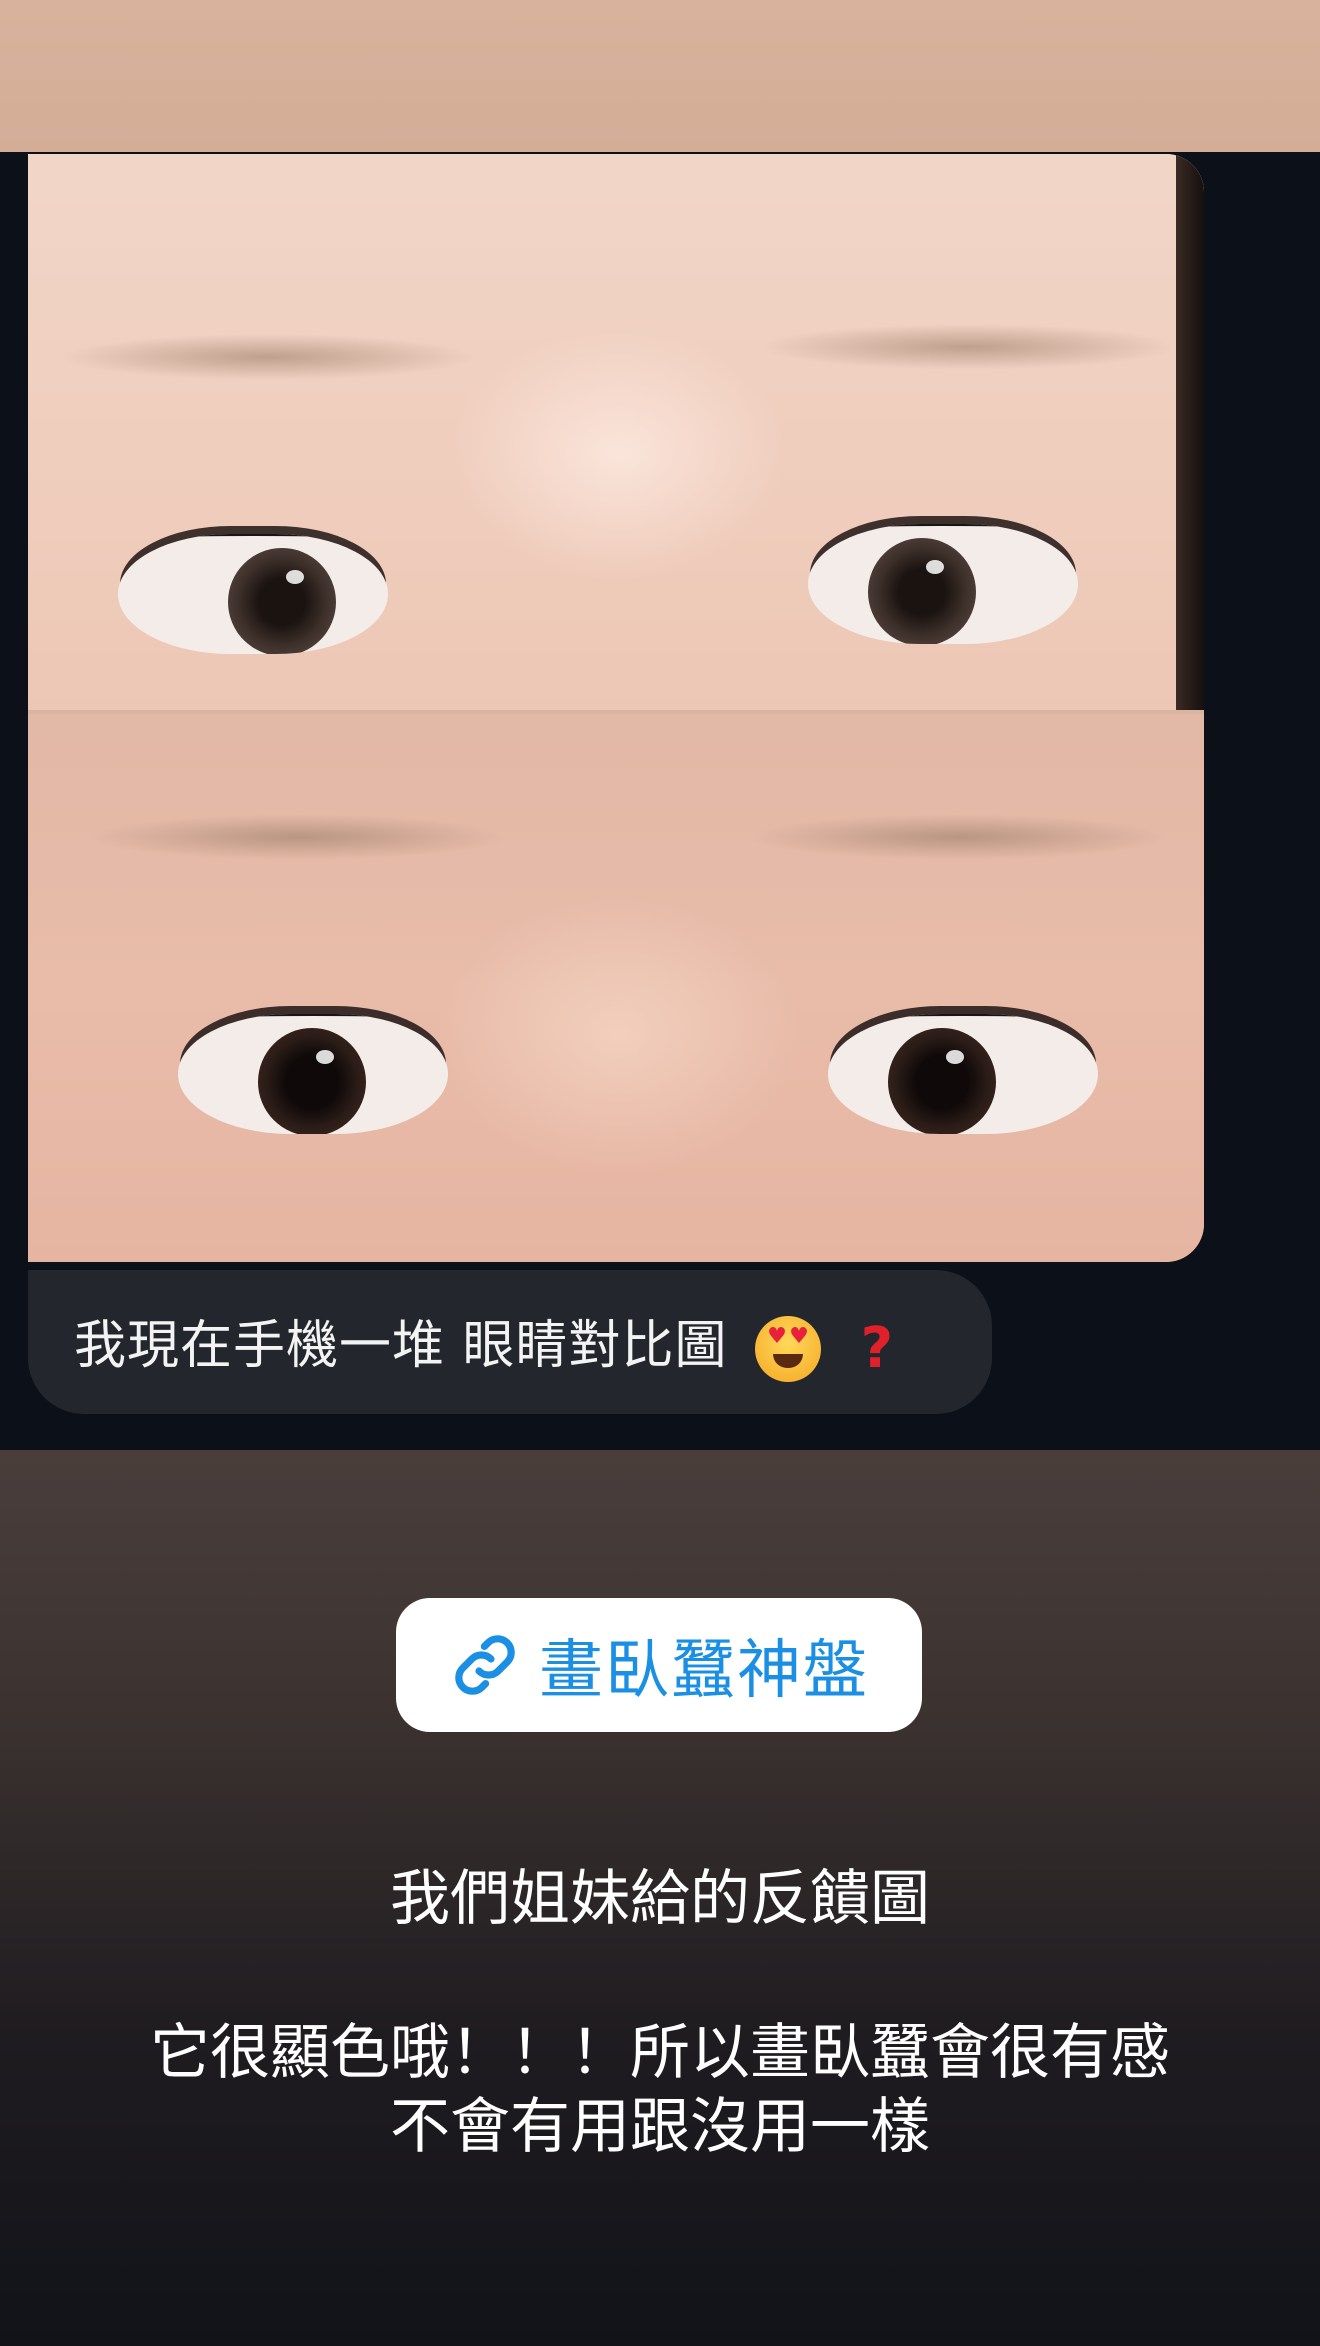 Image resolution: width=1320 pixels, height=2346 pixels. I want to click on caption-line-3: 不會有用跟沒用一樣, so click(660, 2127).